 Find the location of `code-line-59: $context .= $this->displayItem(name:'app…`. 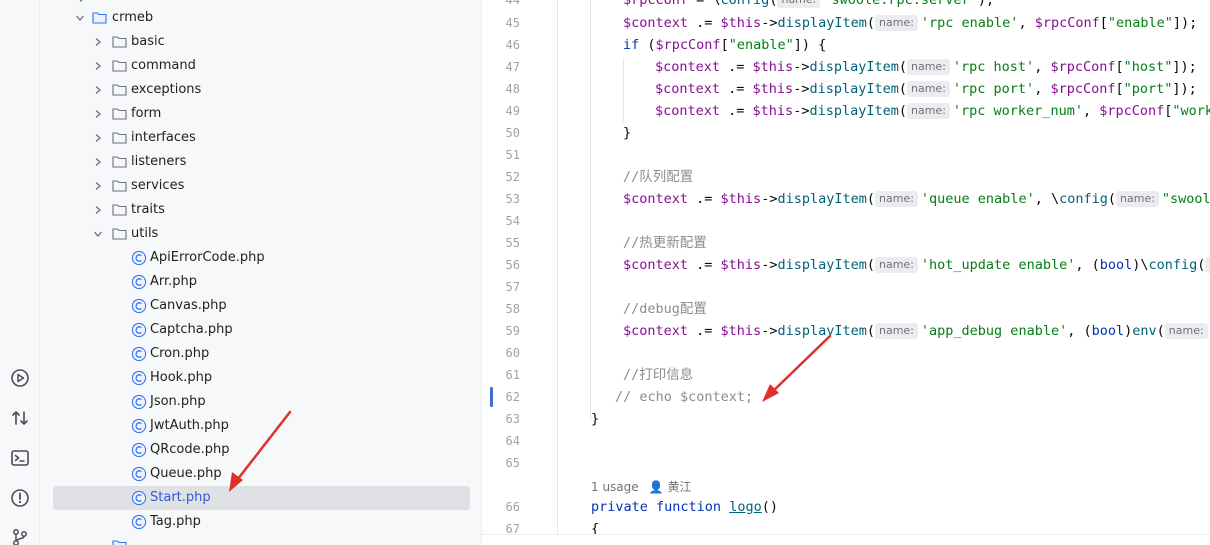

code-line-59: $context .= $this->displayItem(name:'app… is located at coordinates (916, 331).